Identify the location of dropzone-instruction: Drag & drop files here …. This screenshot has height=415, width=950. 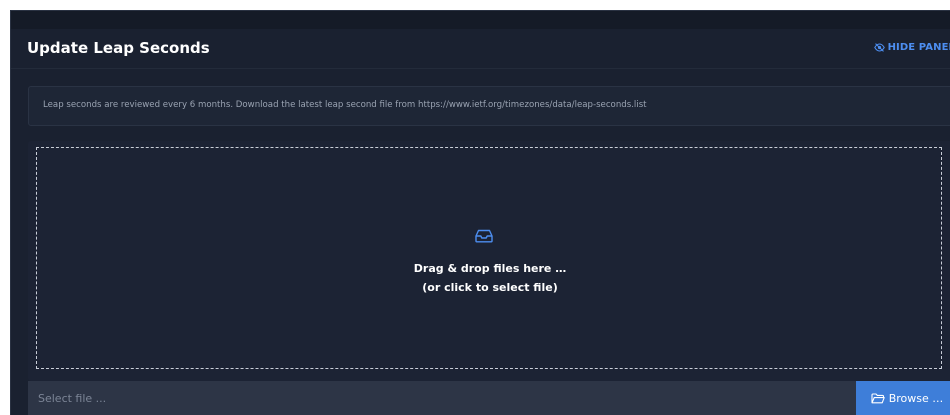
(490, 268).